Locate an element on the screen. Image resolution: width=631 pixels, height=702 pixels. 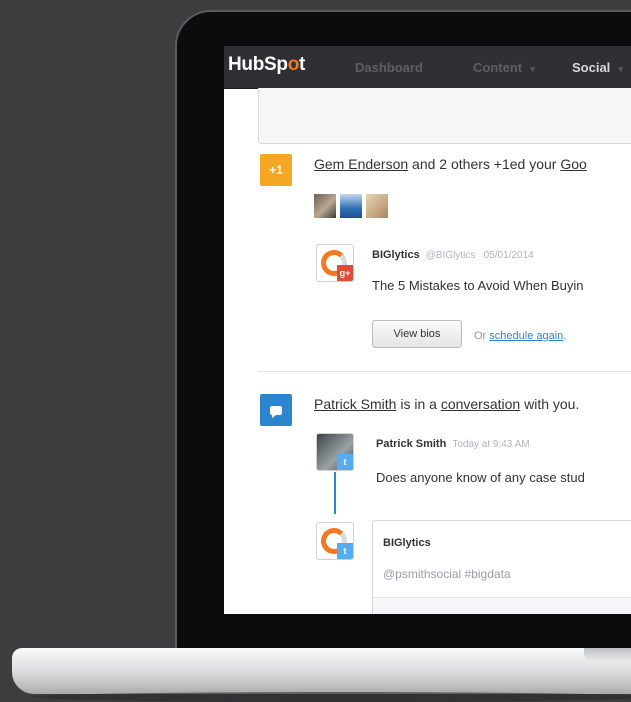
nav-content: Content ▼ is located at coordinates (505, 67).